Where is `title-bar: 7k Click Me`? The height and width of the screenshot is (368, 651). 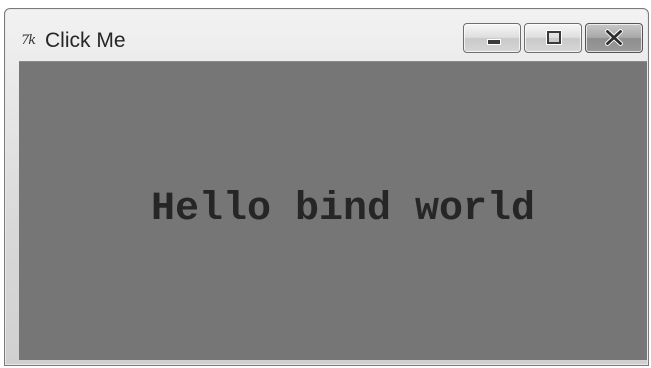
title-bar: 7k Click Me is located at coordinates (326, 35).